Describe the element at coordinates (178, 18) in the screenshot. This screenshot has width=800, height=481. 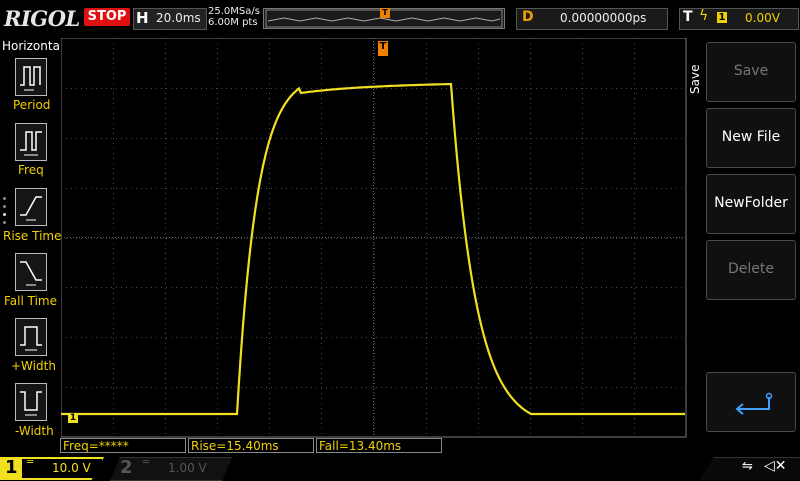
I see `time-per-div: 20.0ms` at that location.